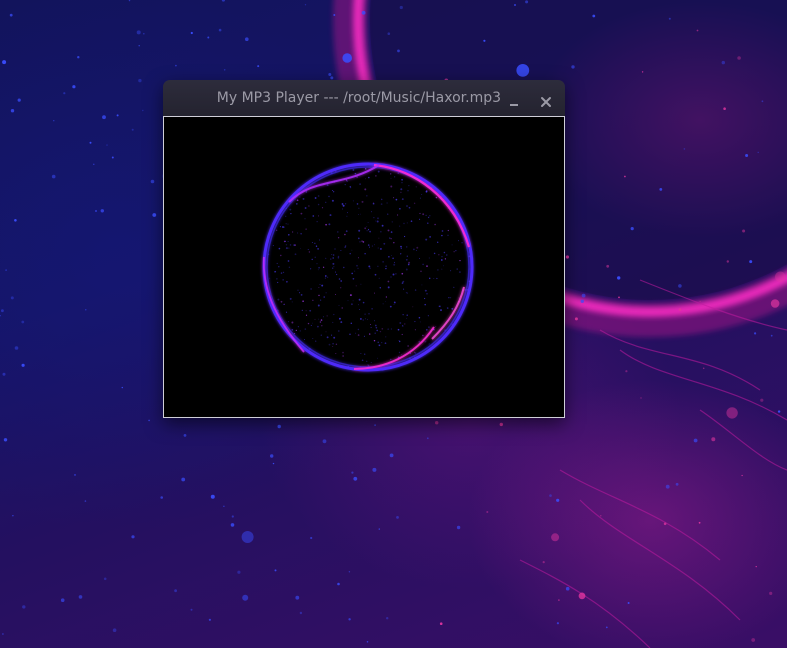 The width and height of the screenshot is (787, 648). Describe the element at coordinates (364, 98) in the screenshot. I see `window-titlebar: My MP3 Player --- /root/Music/Haxor.mp3` at that location.